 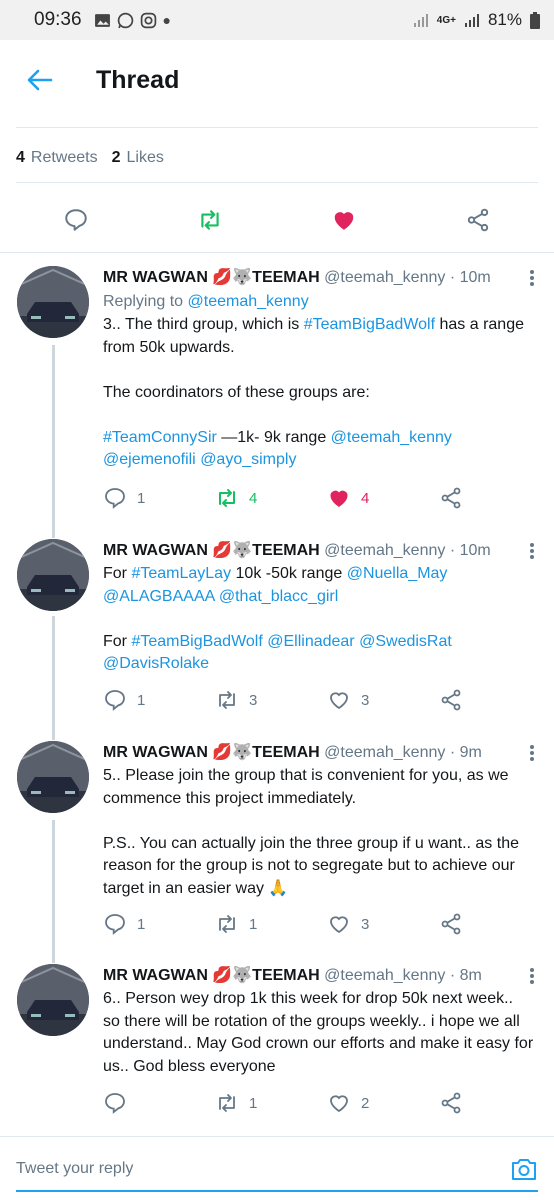 I want to click on main-tweet-actions, so click(x=277, y=220).